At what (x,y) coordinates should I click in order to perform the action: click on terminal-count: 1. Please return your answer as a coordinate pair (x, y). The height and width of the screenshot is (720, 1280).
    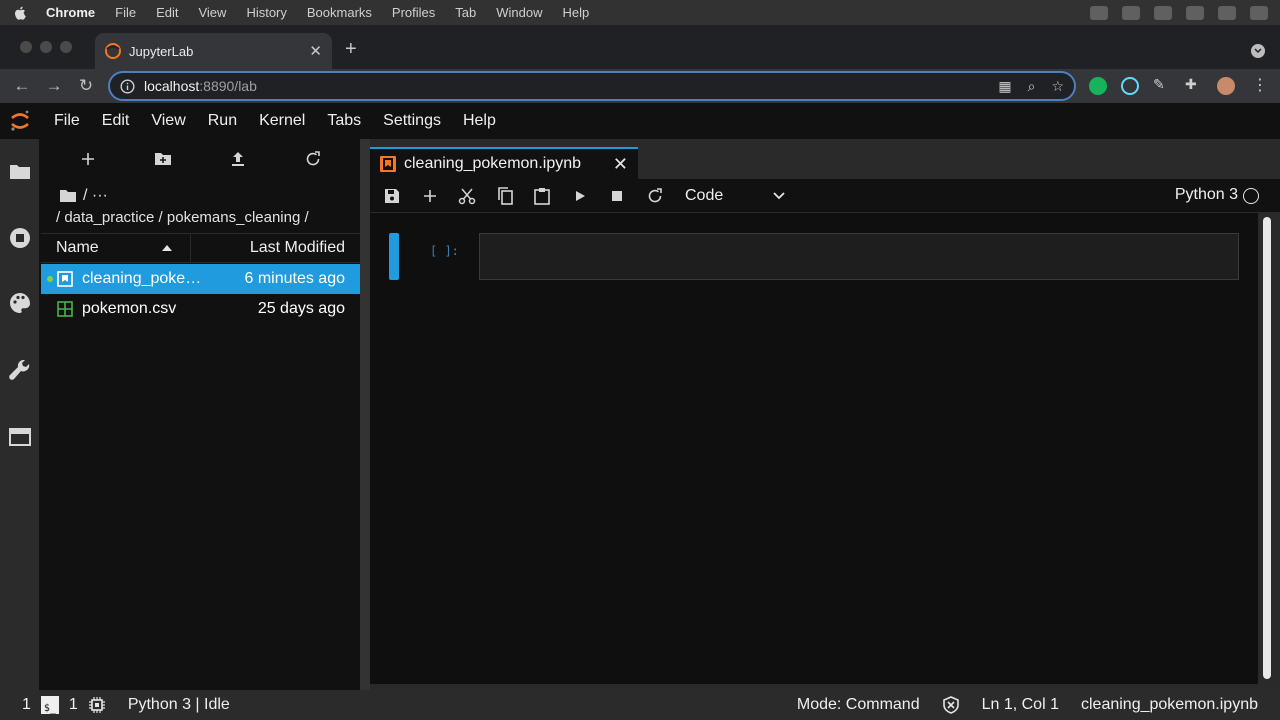
    Looking at the image, I should click on (26, 705).